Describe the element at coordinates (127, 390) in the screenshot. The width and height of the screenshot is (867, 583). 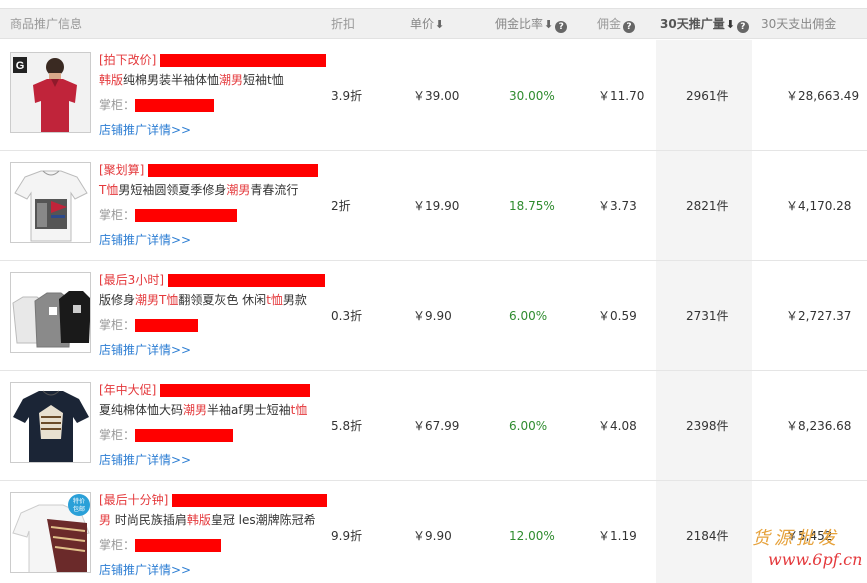
I see `promo-tag: [年中大促]` at that location.